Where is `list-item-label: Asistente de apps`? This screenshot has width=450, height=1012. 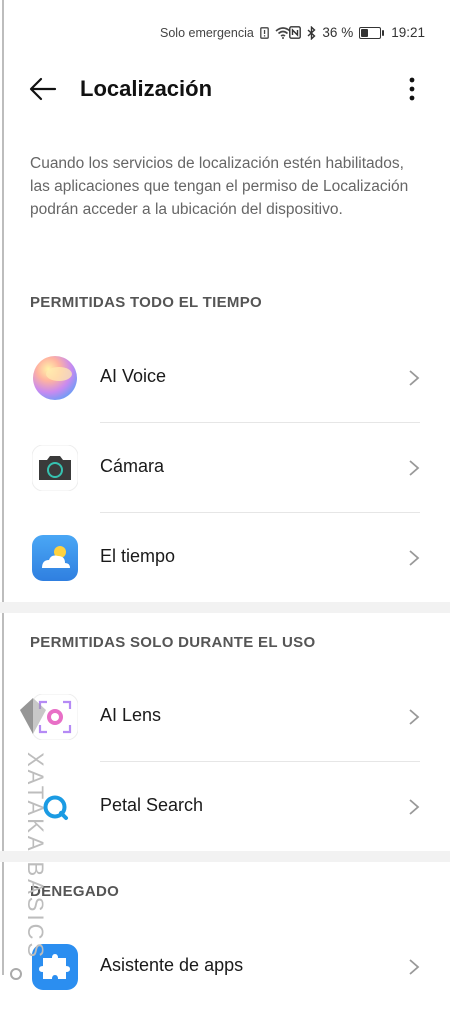 list-item-label: Asistente de apps is located at coordinates (172, 965).